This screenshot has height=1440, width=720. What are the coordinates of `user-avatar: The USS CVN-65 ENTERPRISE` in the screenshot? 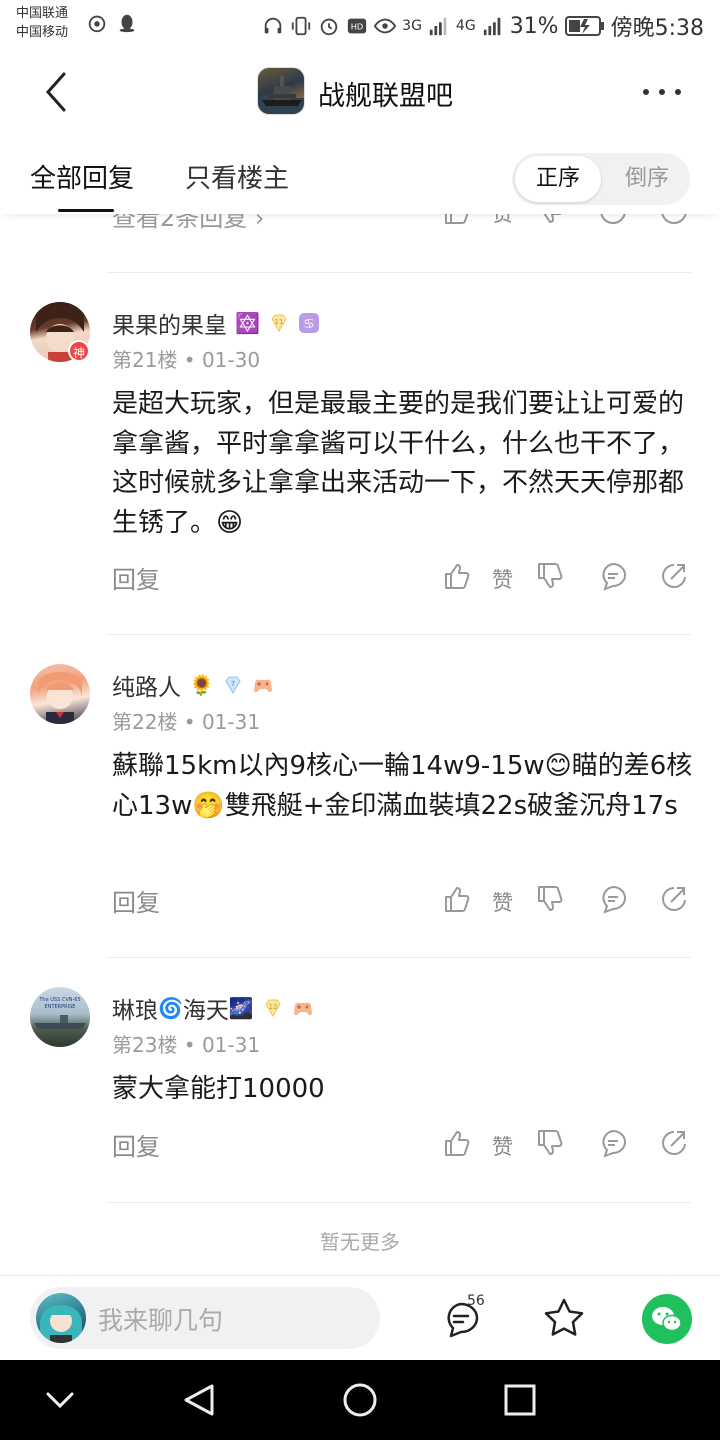 It's located at (60, 1017).